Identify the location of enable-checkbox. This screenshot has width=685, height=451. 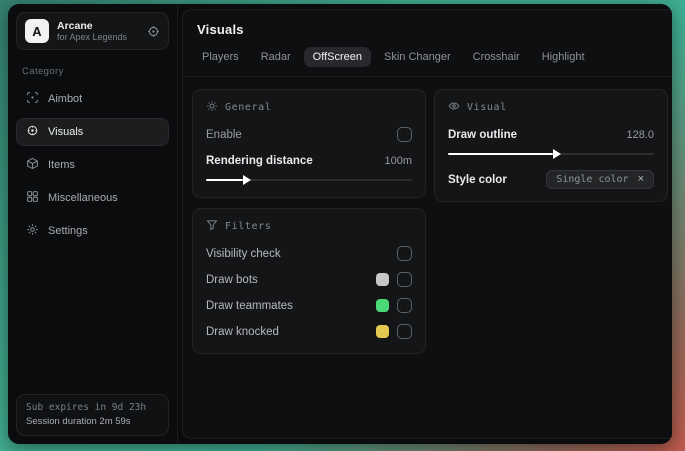
(404, 134).